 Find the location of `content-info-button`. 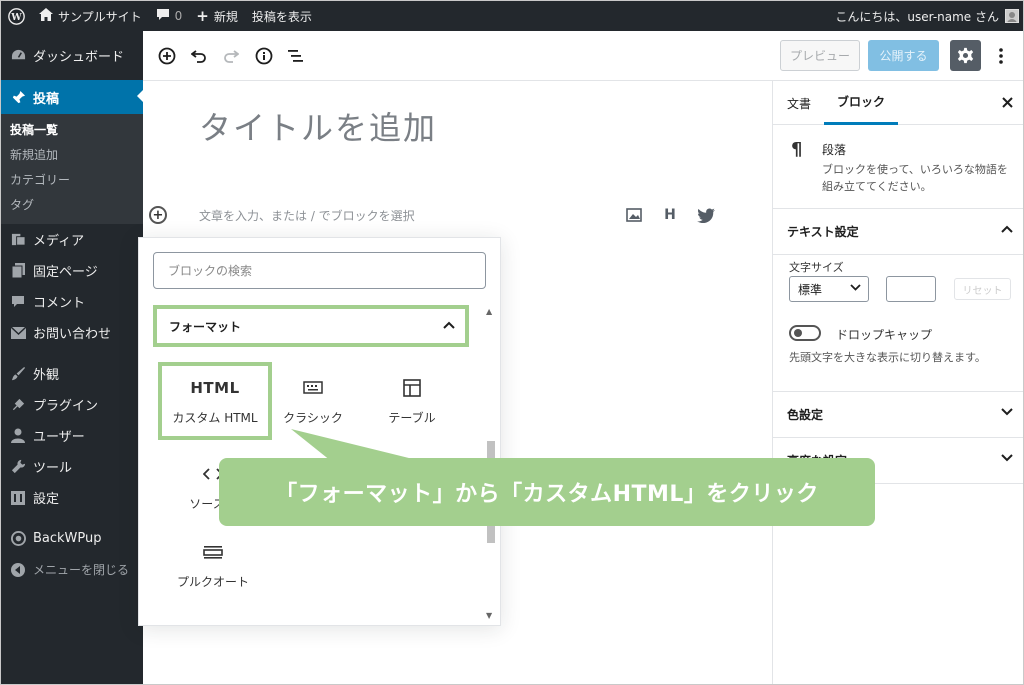

content-info-button is located at coordinates (264, 56).